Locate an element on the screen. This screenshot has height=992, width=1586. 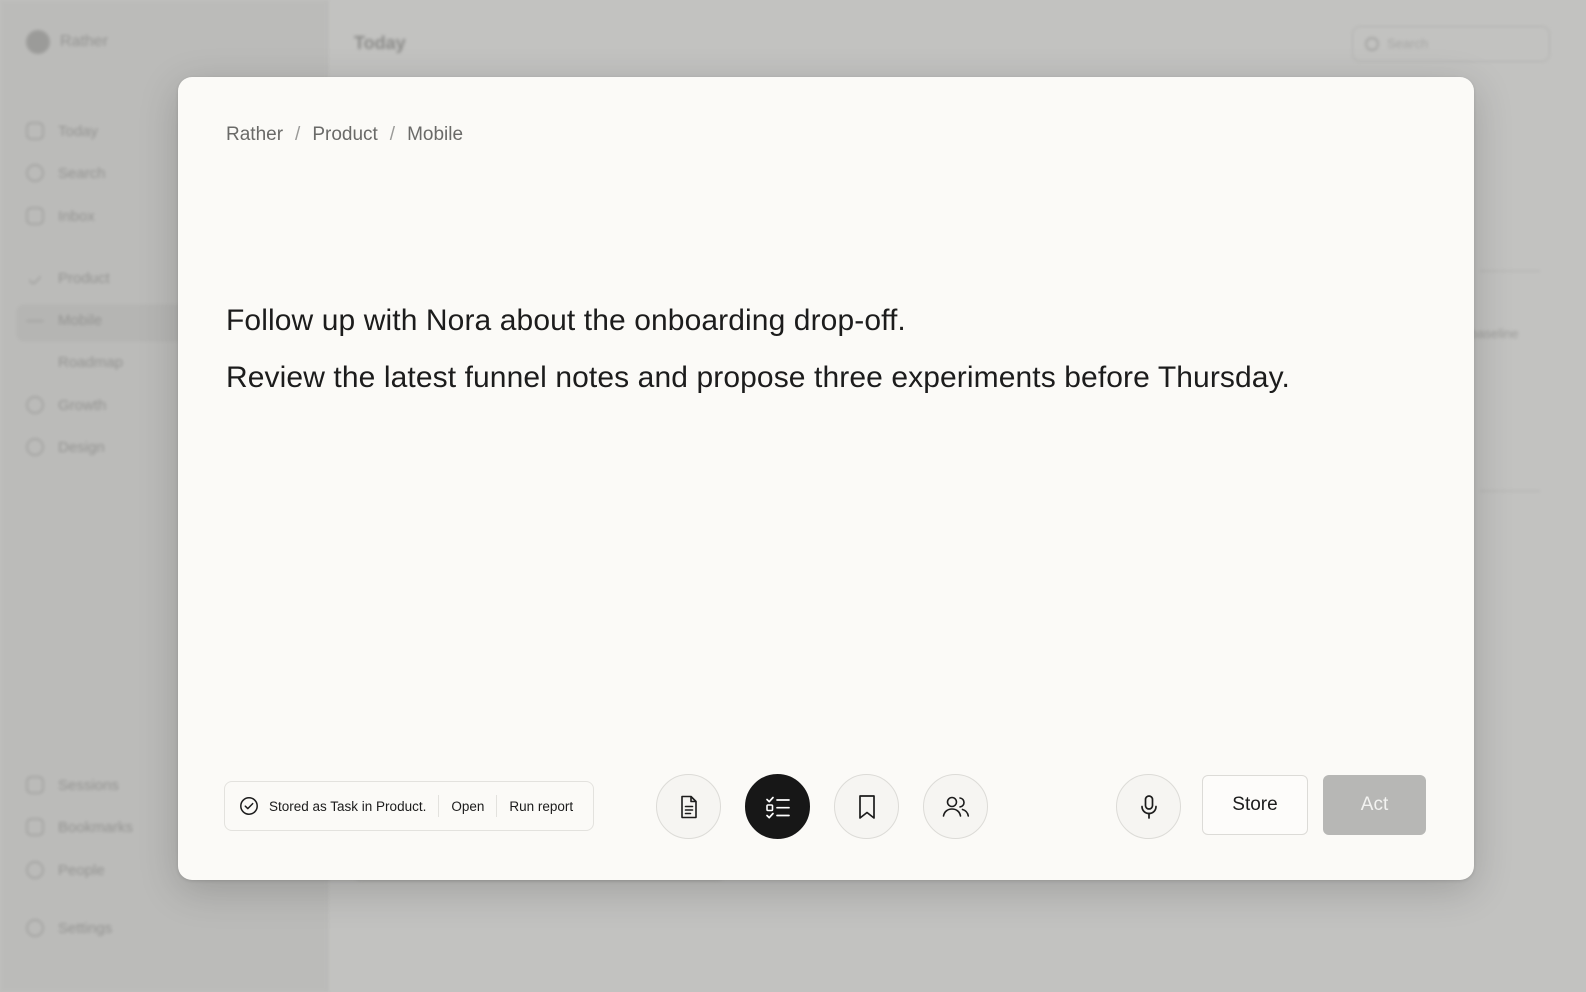
mode-task-button is located at coordinates (777, 806).